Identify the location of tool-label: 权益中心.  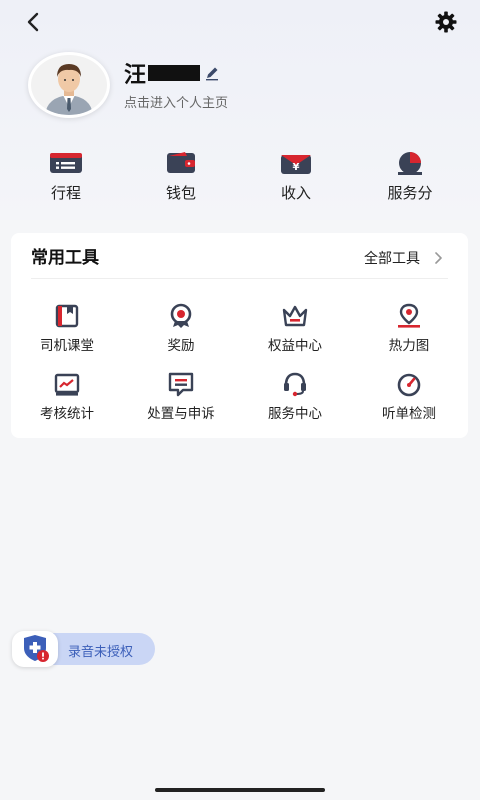
(295, 346).